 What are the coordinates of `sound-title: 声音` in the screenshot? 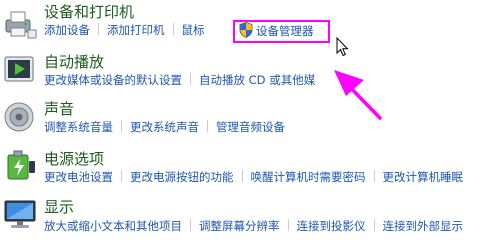 It's located at (59, 109).